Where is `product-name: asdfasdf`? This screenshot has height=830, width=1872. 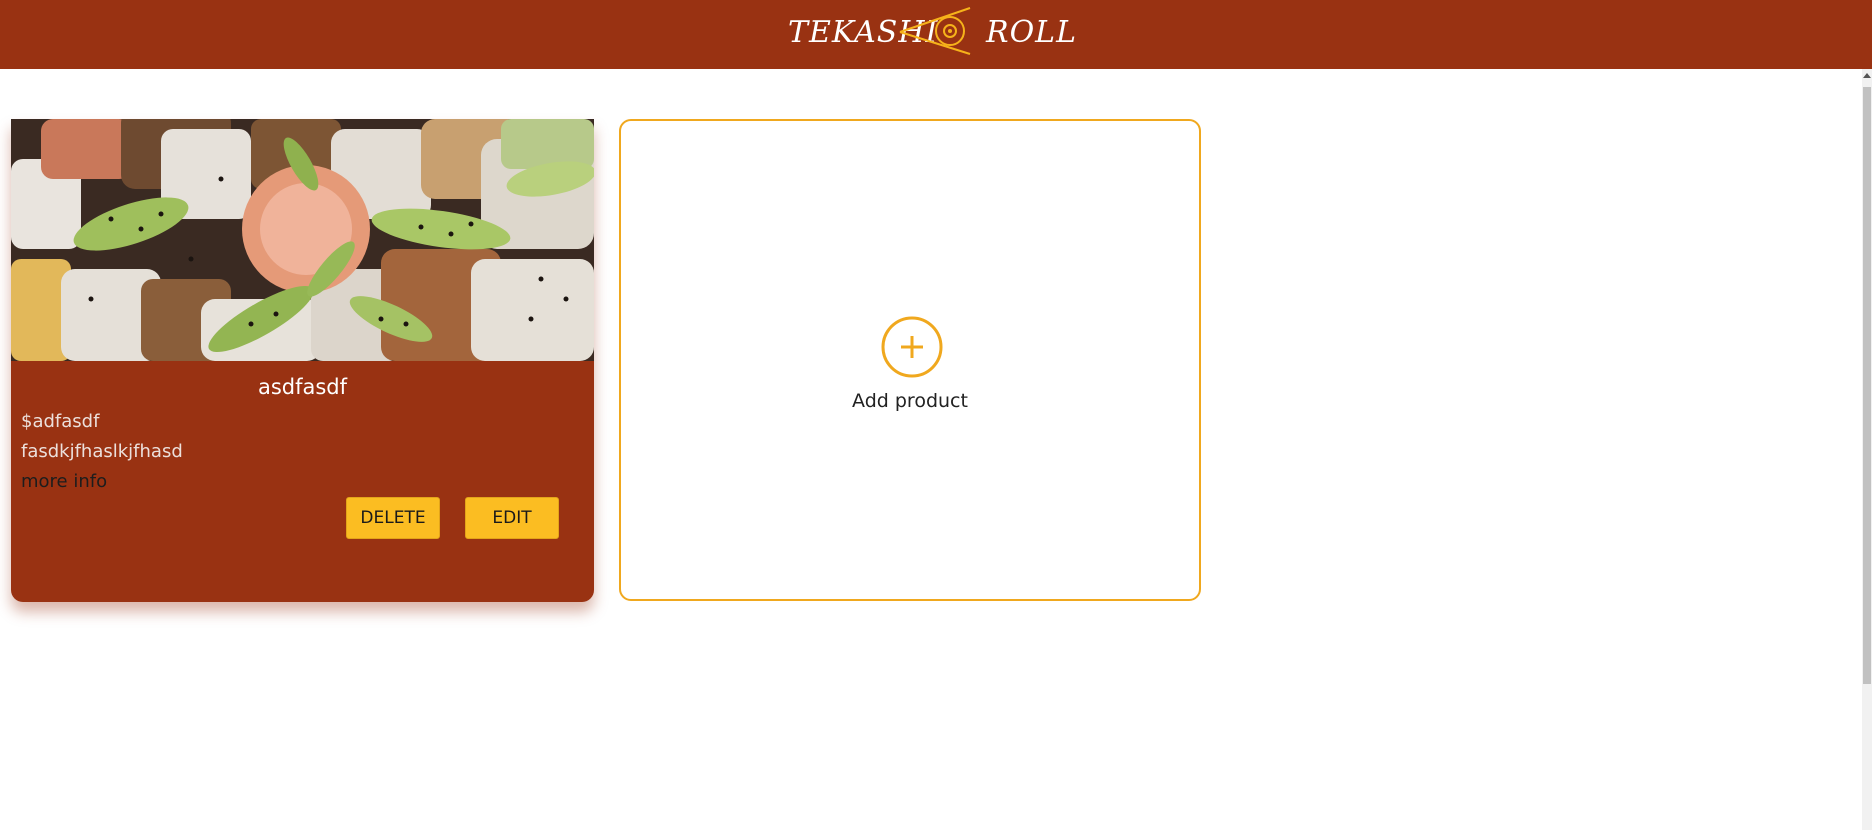 product-name: asdfasdf is located at coordinates (302, 387).